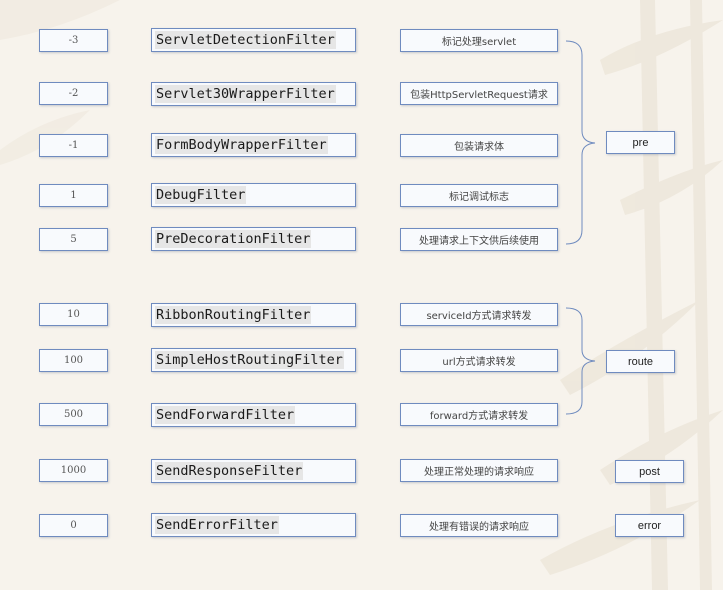 Image resolution: width=723 pixels, height=590 pixels. What do you see at coordinates (73, 239) in the screenshot?
I see `order-value: 5` at bounding box center [73, 239].